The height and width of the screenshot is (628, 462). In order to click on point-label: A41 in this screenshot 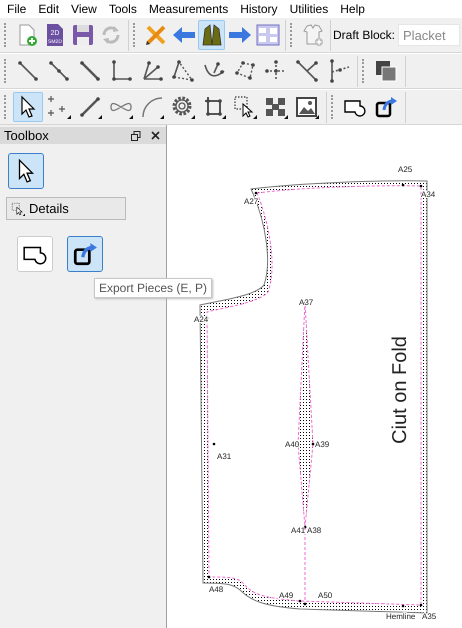, I will do `click(298, 530)`.